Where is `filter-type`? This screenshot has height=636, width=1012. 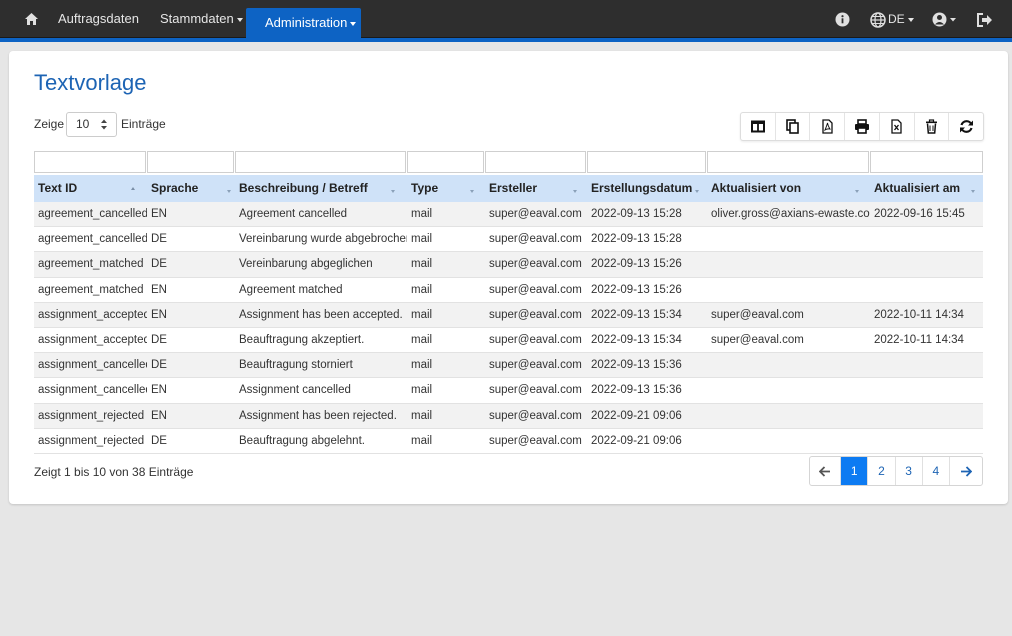
filter-type is located at coordinates (445, 162).